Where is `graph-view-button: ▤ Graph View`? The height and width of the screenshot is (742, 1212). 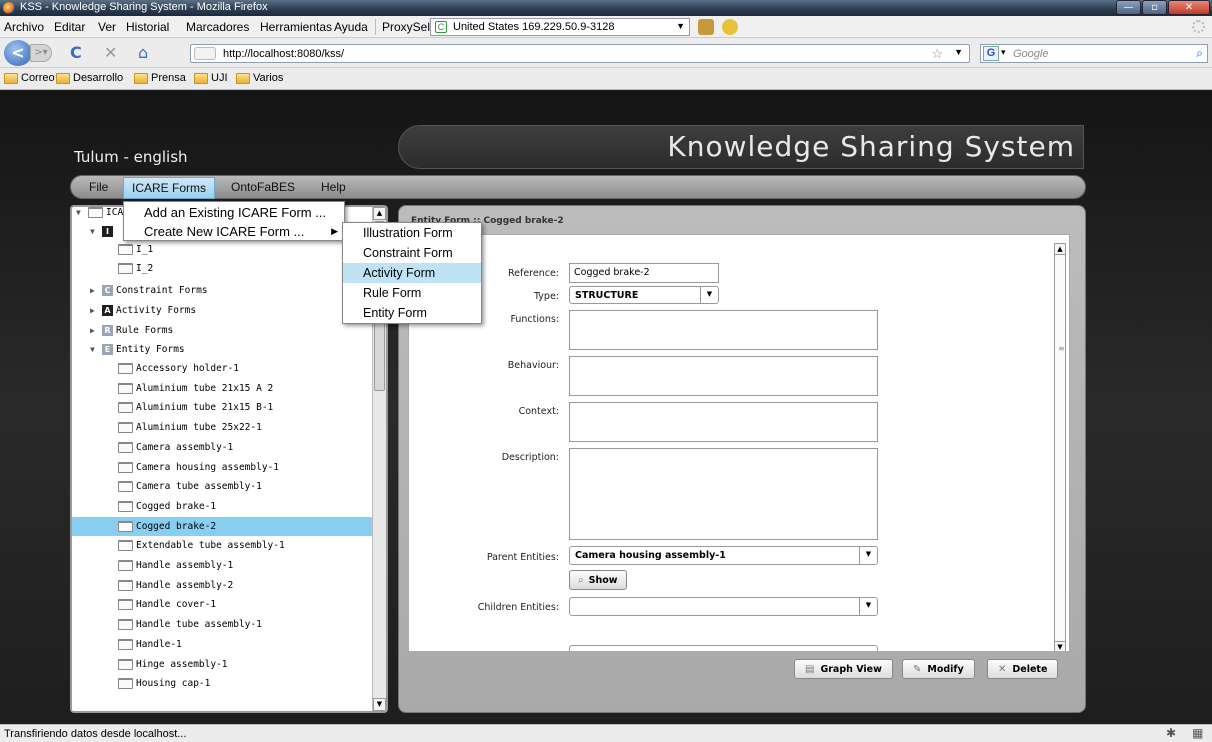 graph-view-button: ▤ Graph View is located at coordinates (843, 669).